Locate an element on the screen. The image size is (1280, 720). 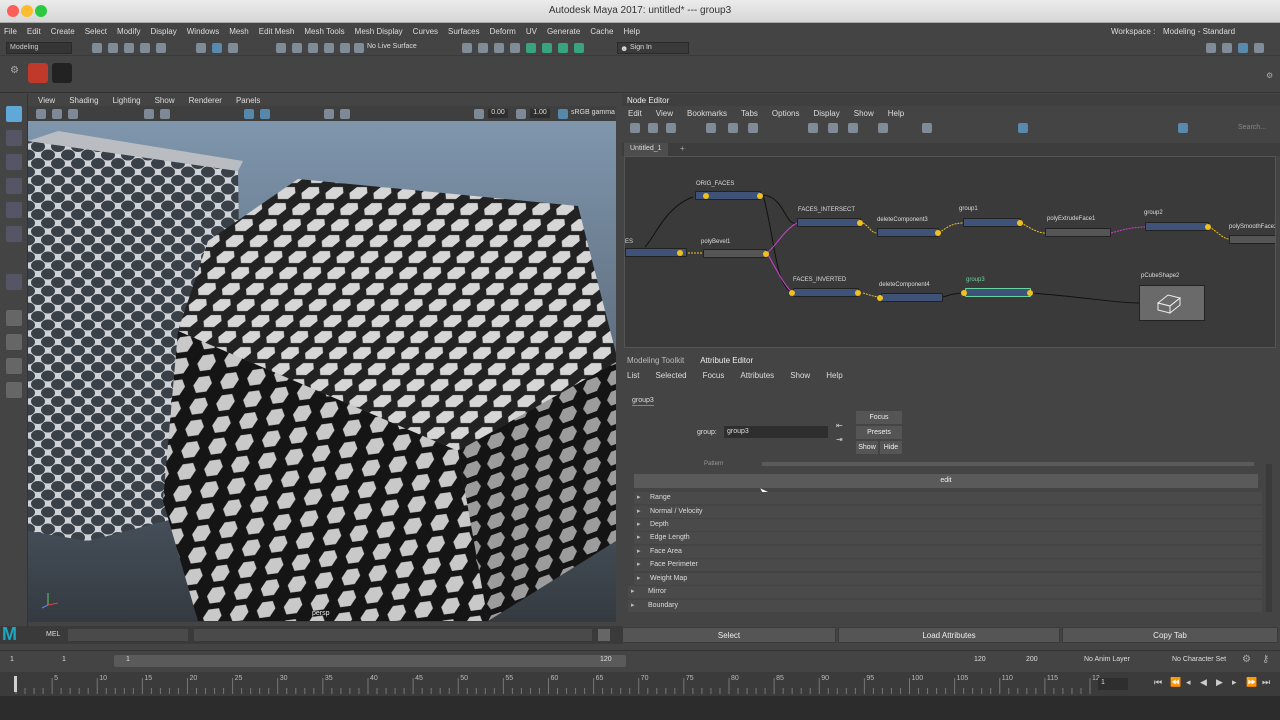
snap-grid-icon is located at coordinates (281, 48).